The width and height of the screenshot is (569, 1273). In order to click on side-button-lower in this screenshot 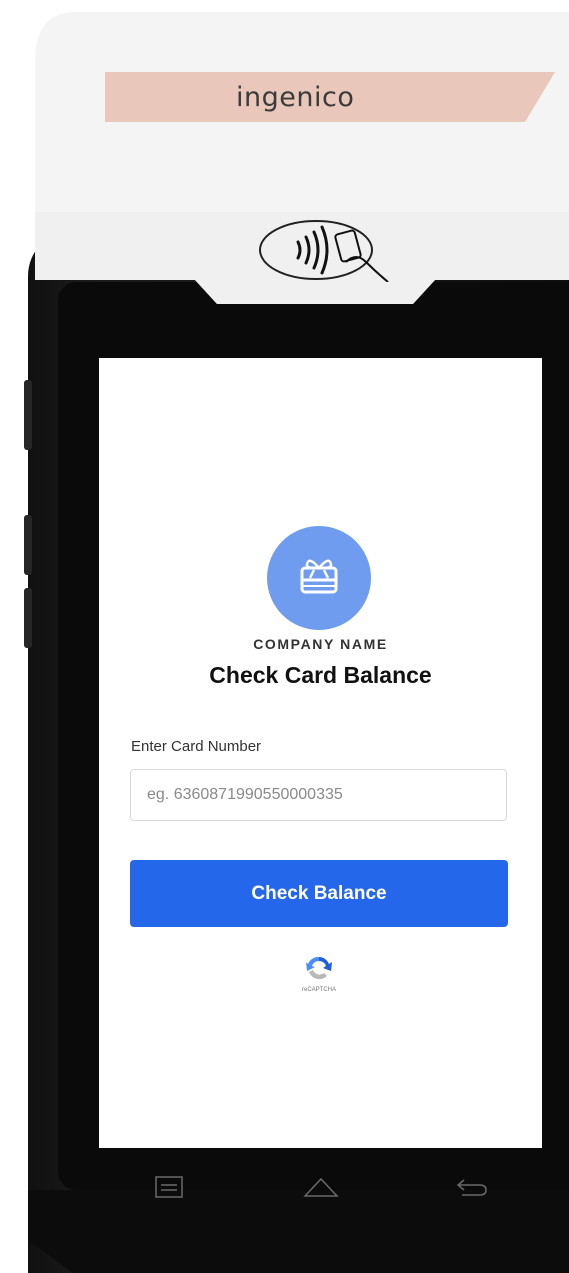, I will do `click(28, 618)`.